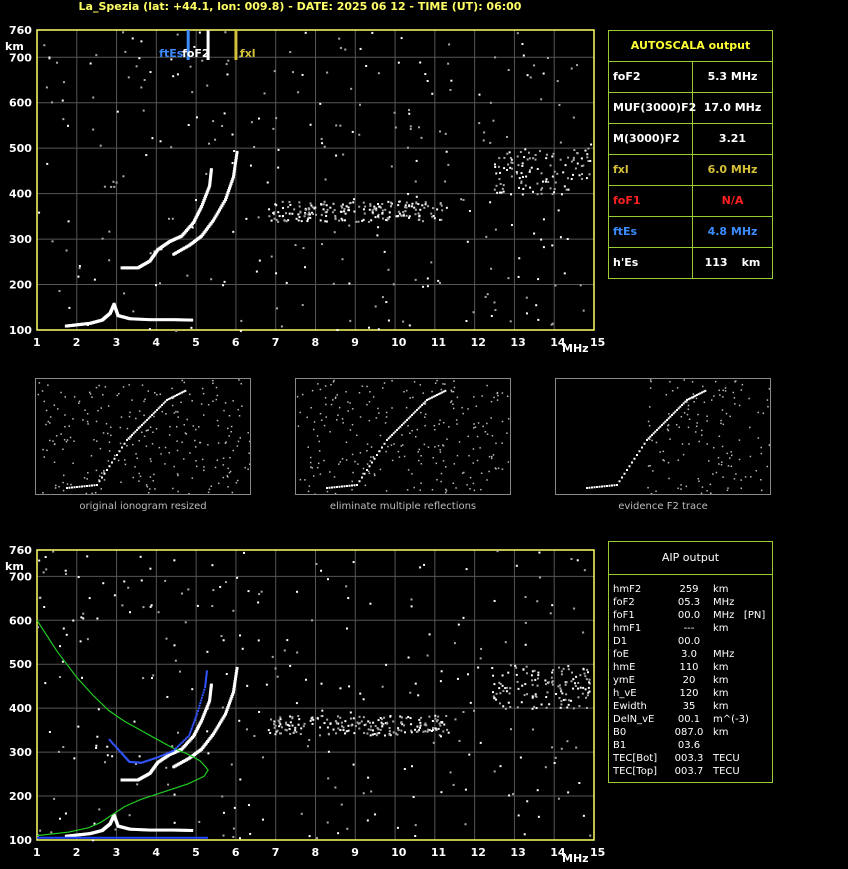  I want to click on aip-v: 05.3, so click(689, 602).